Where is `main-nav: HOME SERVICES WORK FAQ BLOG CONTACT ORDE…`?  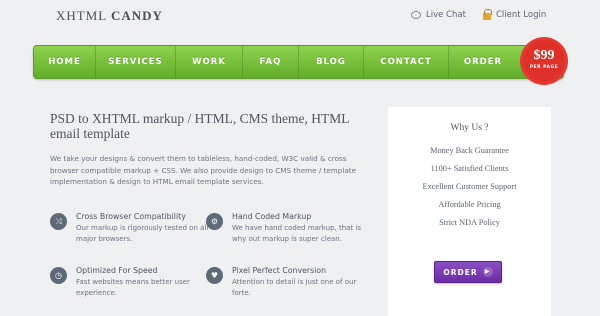
main-nav: HOME SERVICES WORK FAQ BLOG CONTACT ORDE… is located at coordinates (298, 62).